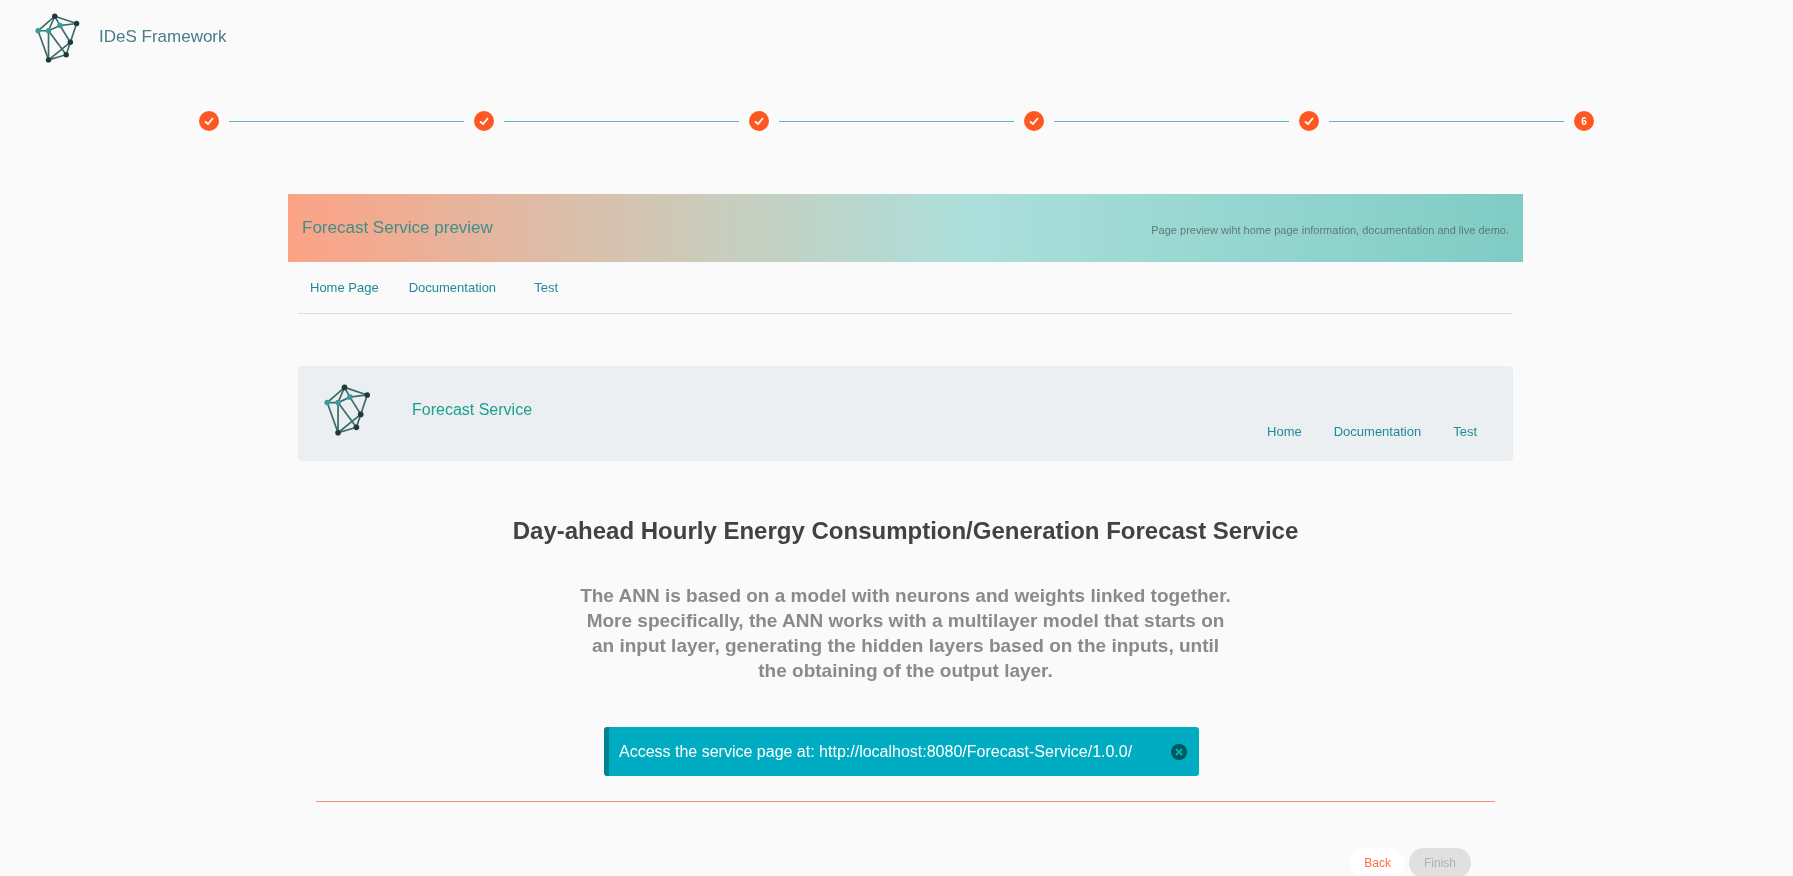  I want to click on back-button: Back, so click(1377, 862).